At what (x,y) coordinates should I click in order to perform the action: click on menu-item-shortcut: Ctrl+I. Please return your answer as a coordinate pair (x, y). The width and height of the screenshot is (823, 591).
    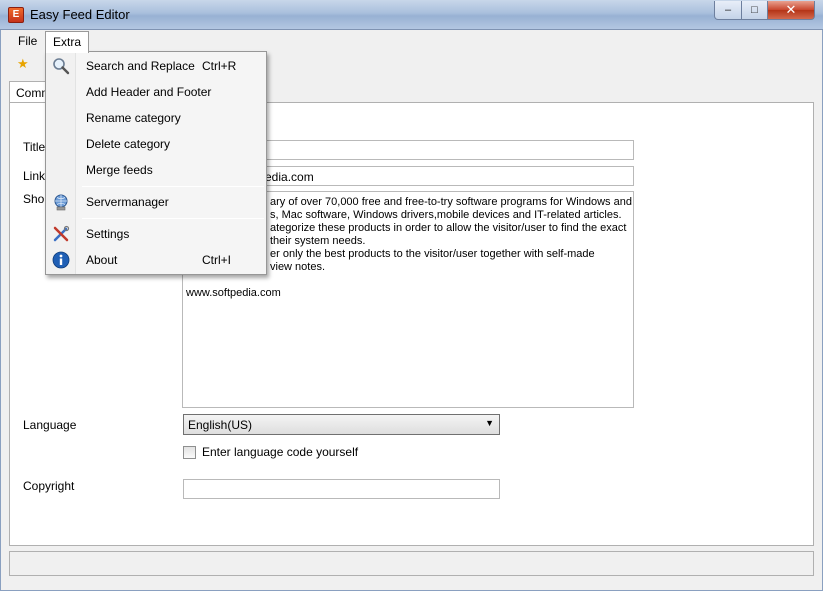
    Looking at the image, I should click on (217, 260).